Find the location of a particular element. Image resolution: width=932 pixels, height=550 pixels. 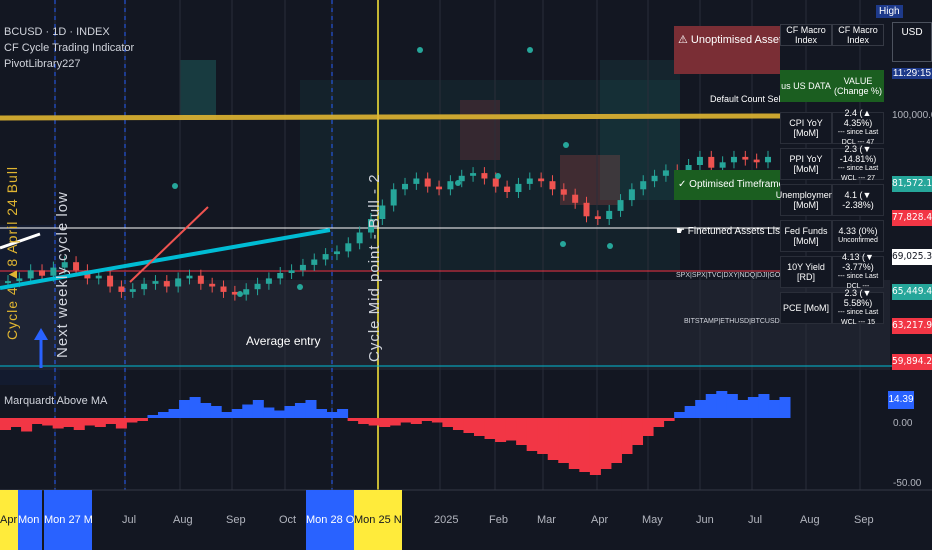

clock-label: 11:29:15 is located at coordinates (912, 73).